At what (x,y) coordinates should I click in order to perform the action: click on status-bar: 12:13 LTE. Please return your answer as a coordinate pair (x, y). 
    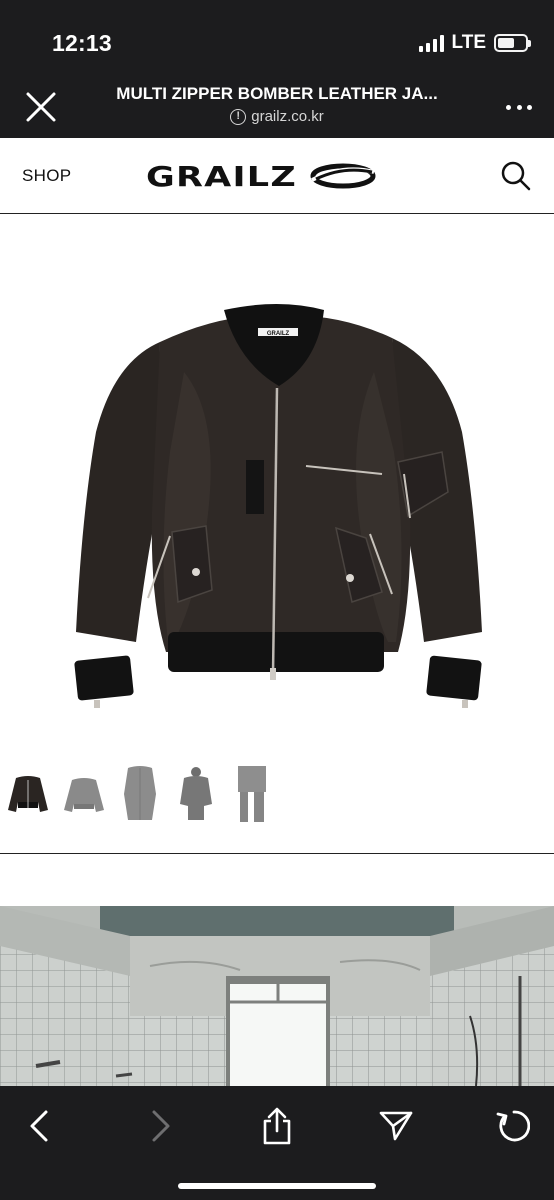
    Looking at the image, I should click on (277, 38).